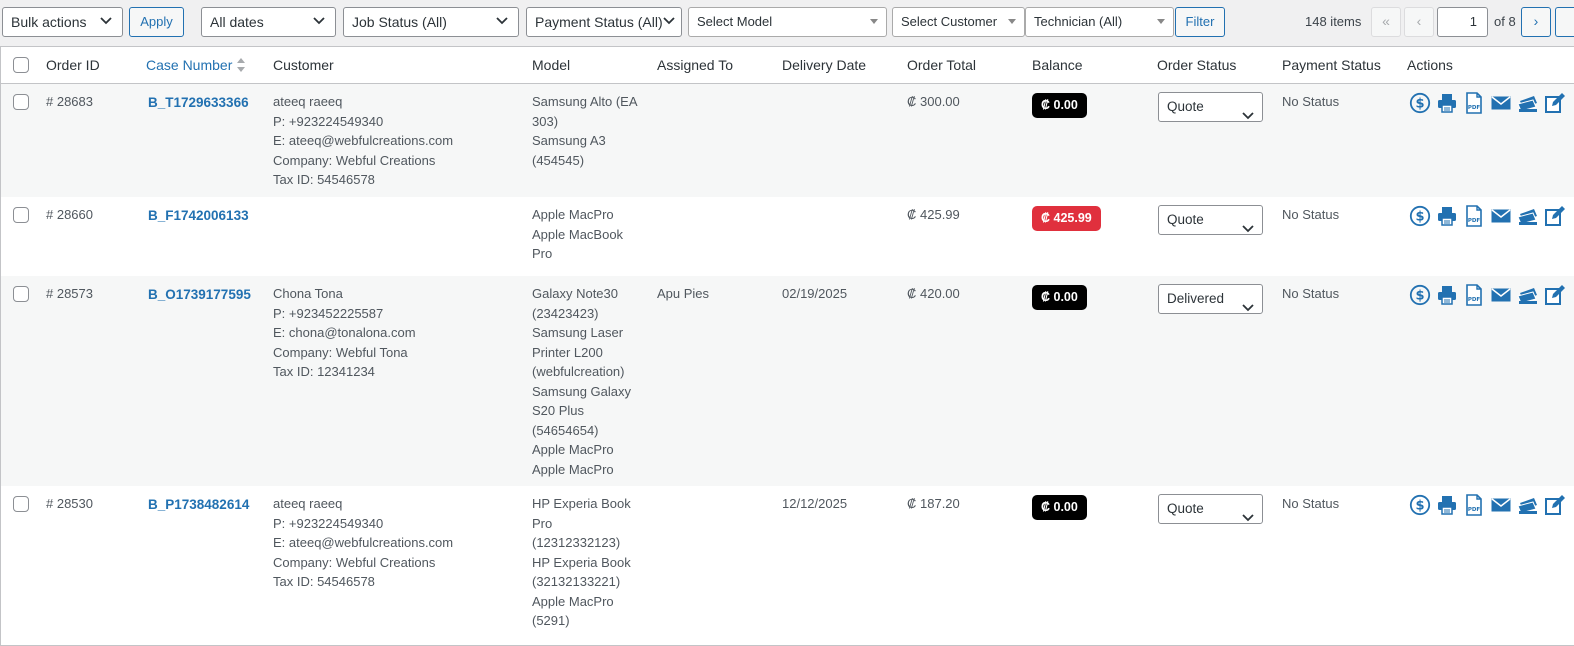  What do you see at coordinates (581, 391) in the screenshot?
I see `model-list-line: Samsung Galaxy` at bounding box center [581, 391].